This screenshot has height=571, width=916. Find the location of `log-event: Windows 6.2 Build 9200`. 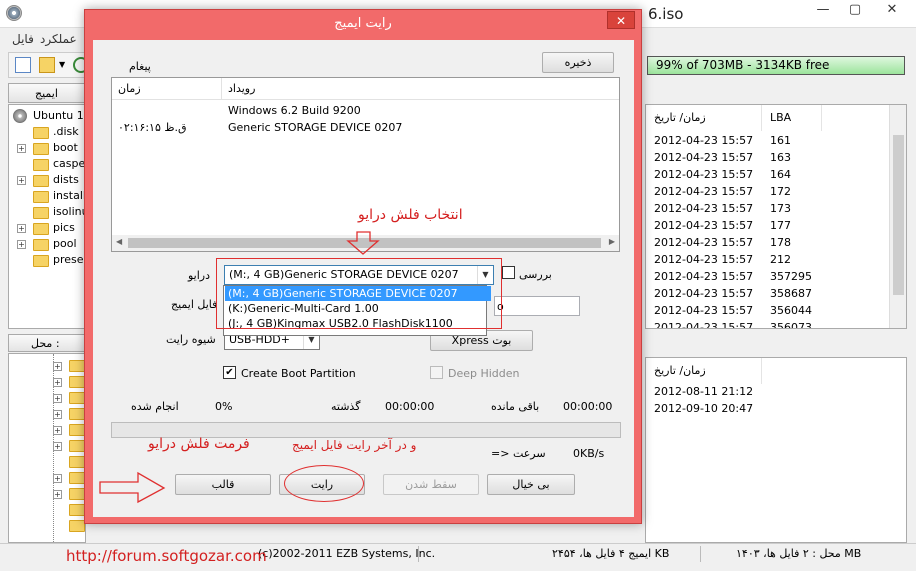

log-event: Windows 6.2 Build 9200 is located at coordinates (294, 110).